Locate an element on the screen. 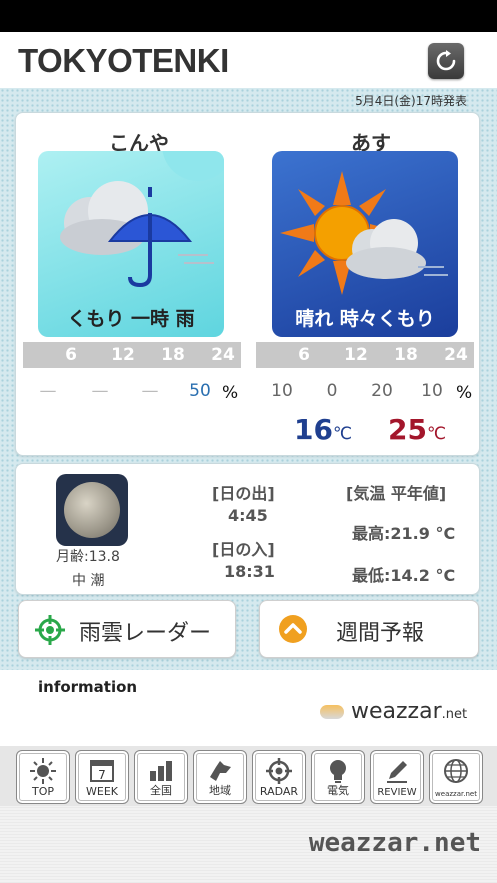 This screenshot has height=883, width=497. tab-region: 地域 is located at coordinates (220, 777).